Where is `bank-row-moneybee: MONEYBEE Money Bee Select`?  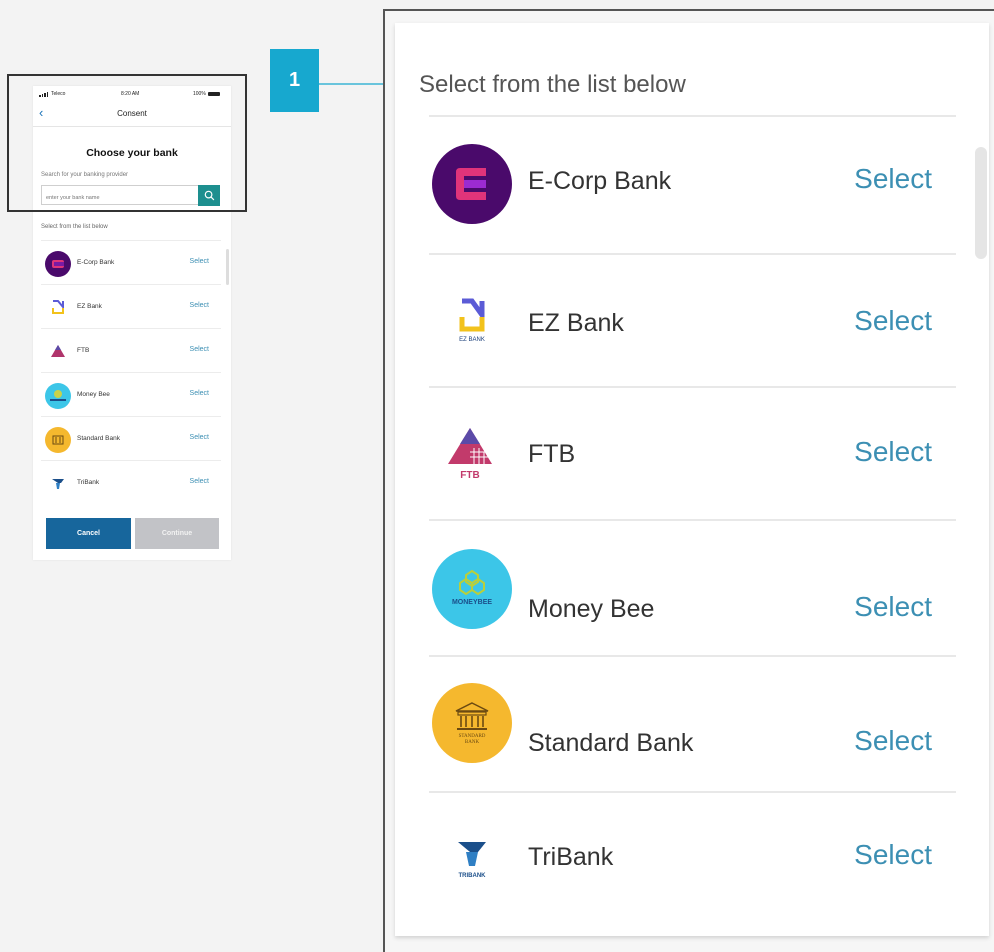
bank-row-moneybee: MONEYBEE Money Bee Select is located at coordinates (692, 588).